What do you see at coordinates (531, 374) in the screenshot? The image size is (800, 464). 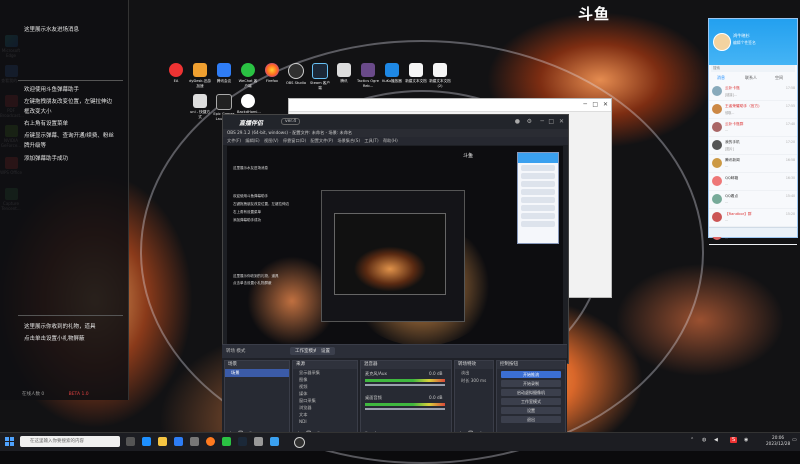 I see `start-streaming-button: 开始推流` at bounding box center [531, 374].